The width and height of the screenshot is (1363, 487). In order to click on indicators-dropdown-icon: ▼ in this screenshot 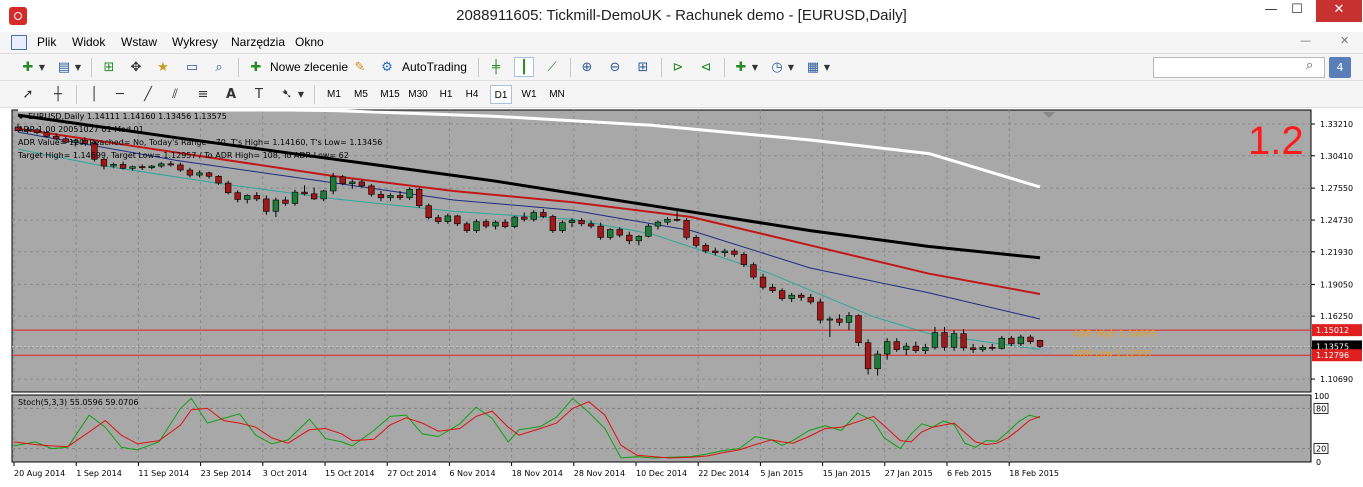, I will do `click(755, 67)`.